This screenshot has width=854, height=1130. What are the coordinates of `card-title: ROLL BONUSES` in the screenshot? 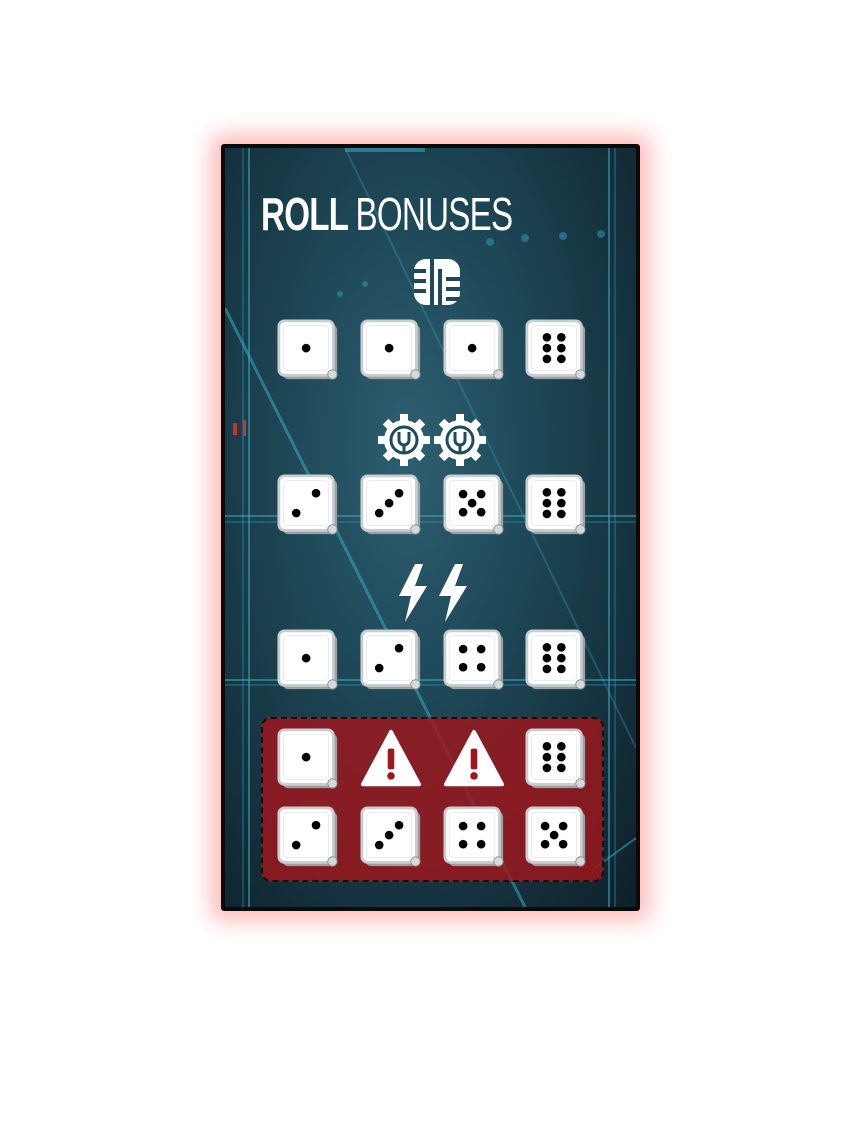 It's located at (387, 214).